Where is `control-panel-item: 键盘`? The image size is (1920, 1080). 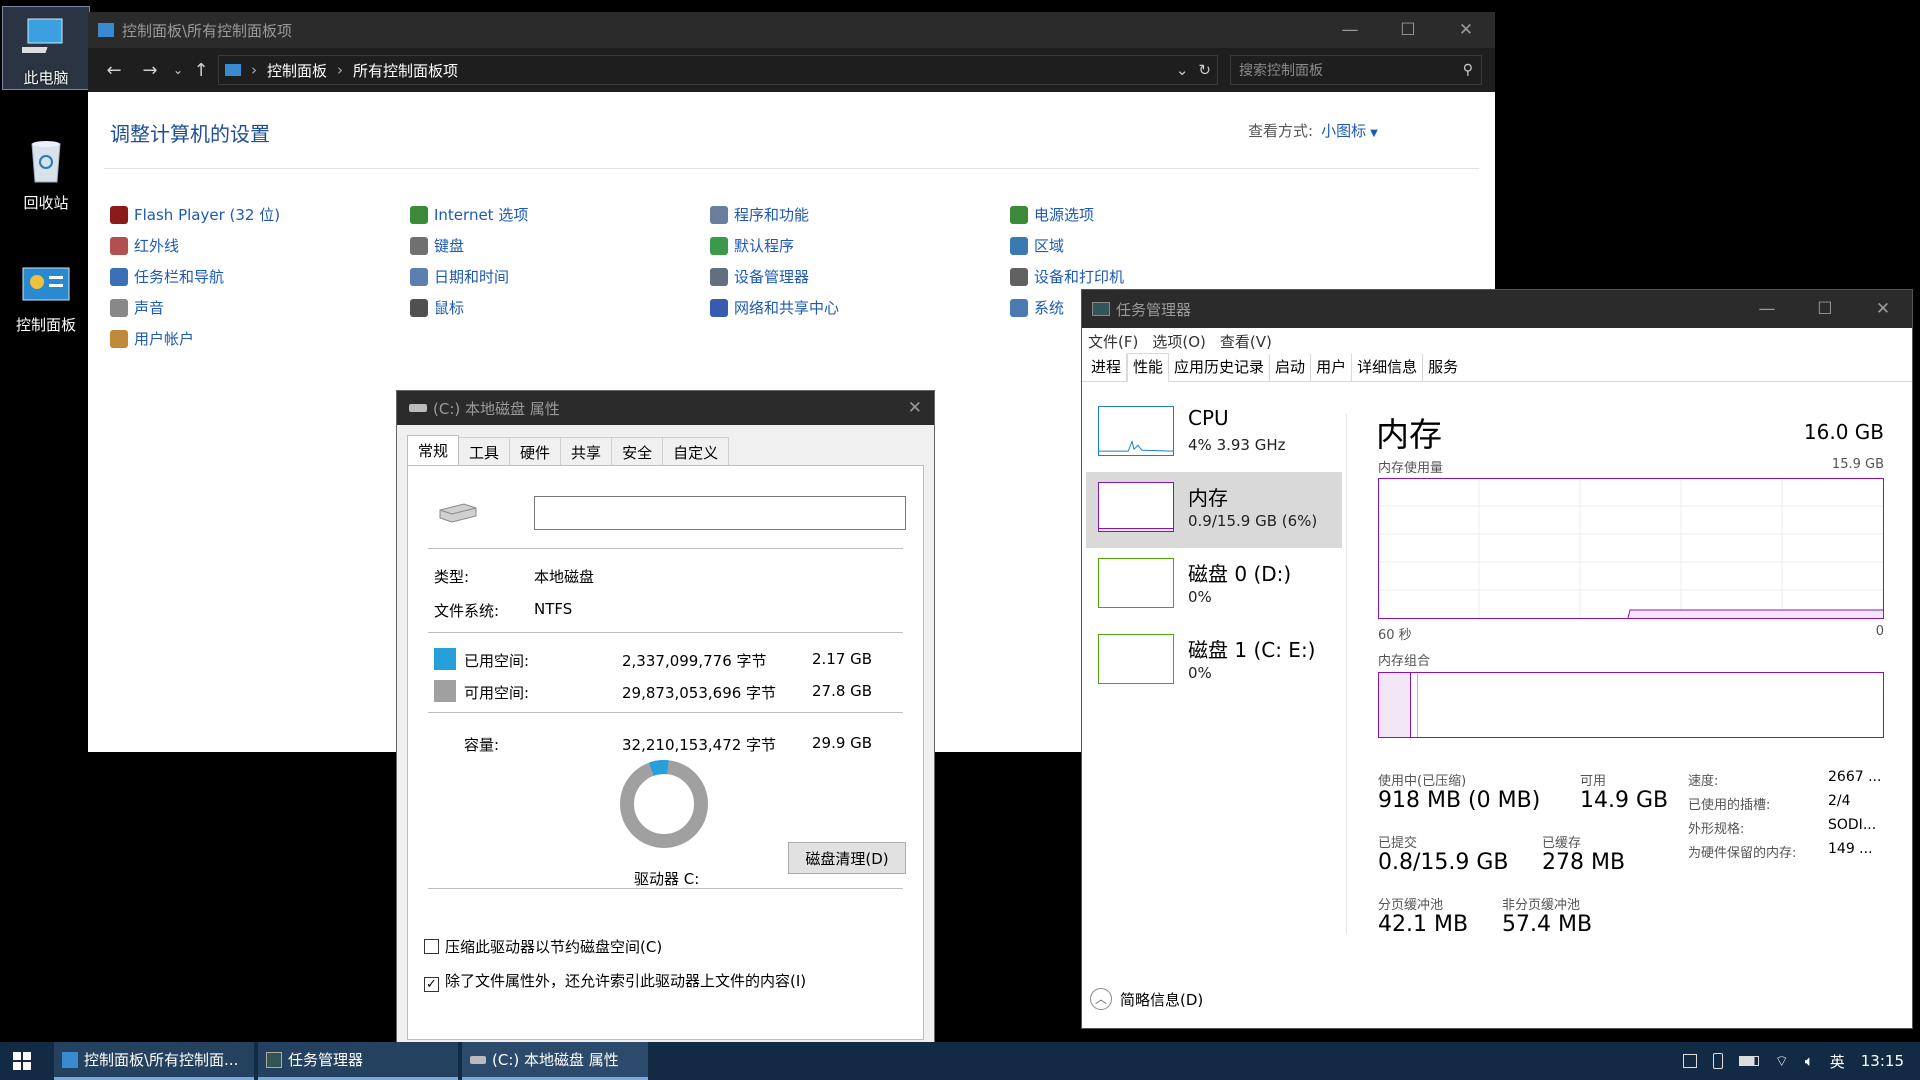
control-panel-item: 键盘 is located at coordinates (437, 245).